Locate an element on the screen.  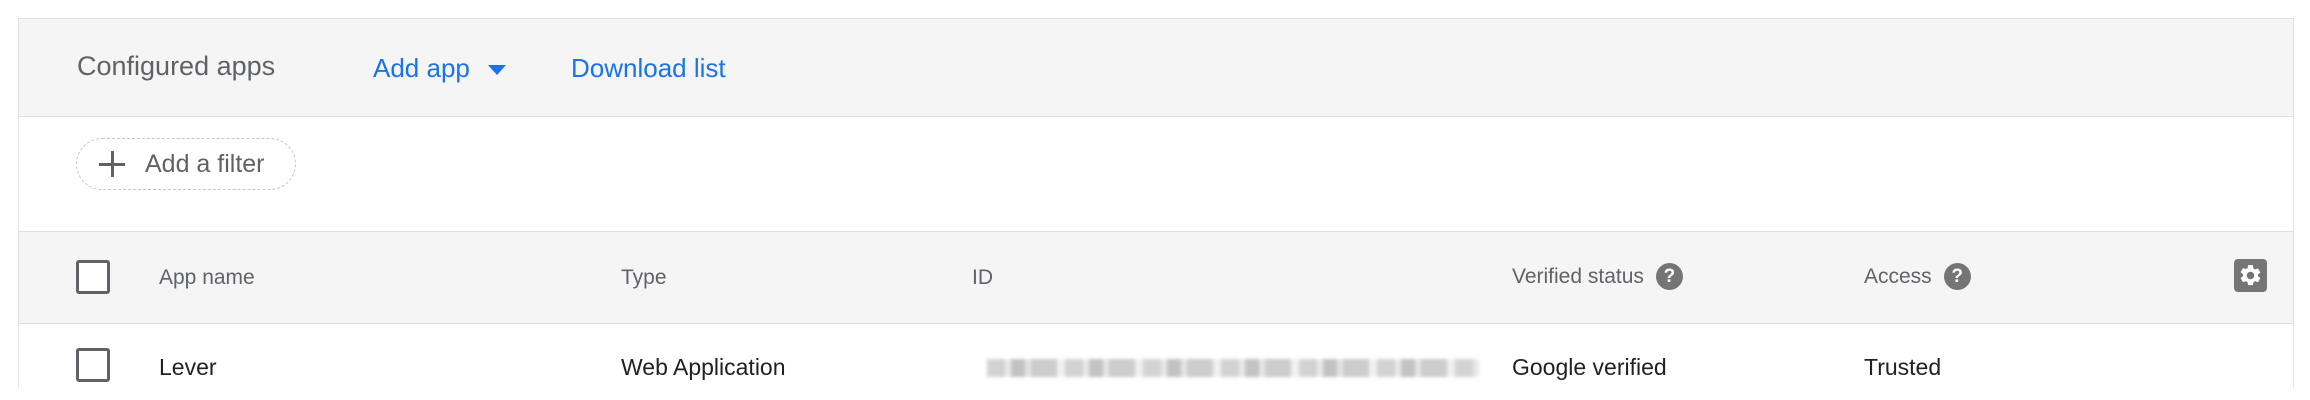
column-header-verified-status: Verified status ? is located at coordinates (1597, 276).